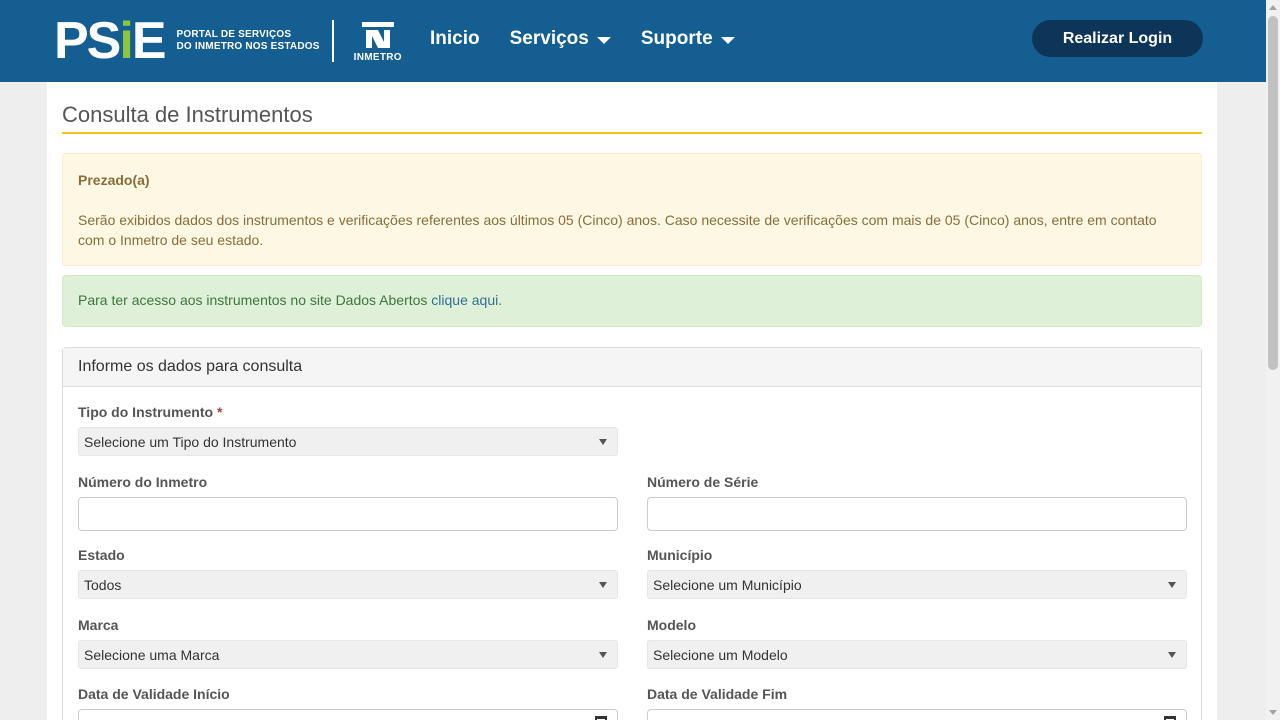 This screenshot has width=1280, height=720. I want to click on tipo-instrumento-value: Selecione um Tipo do Instrumento, so click(190, 442).